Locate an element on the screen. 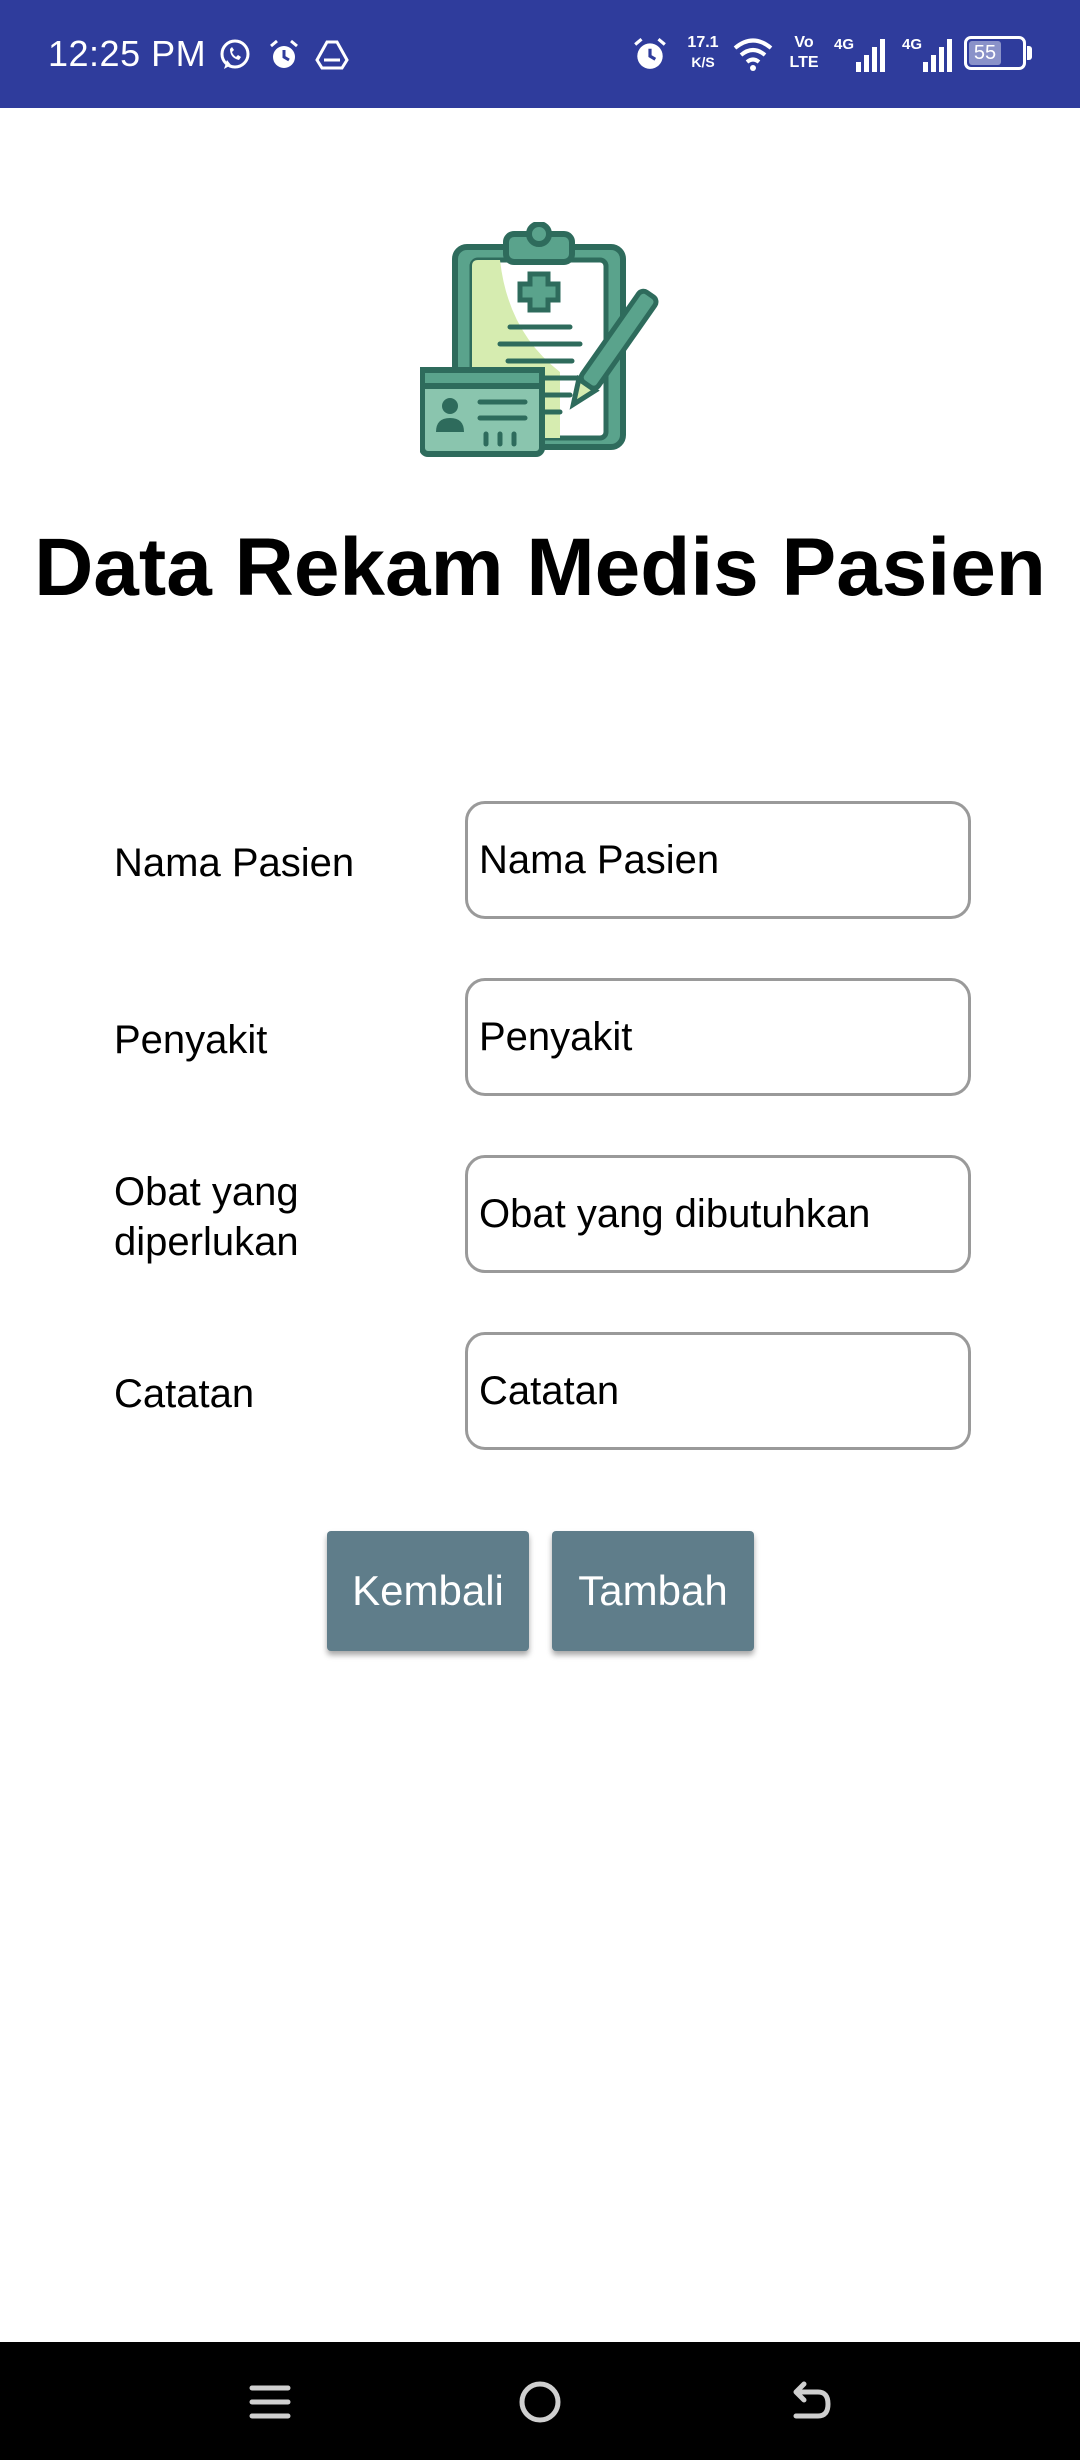 The width and height of the screenshot is (1080, 2460). navigation-bar is located at coordinates (540, 2401).